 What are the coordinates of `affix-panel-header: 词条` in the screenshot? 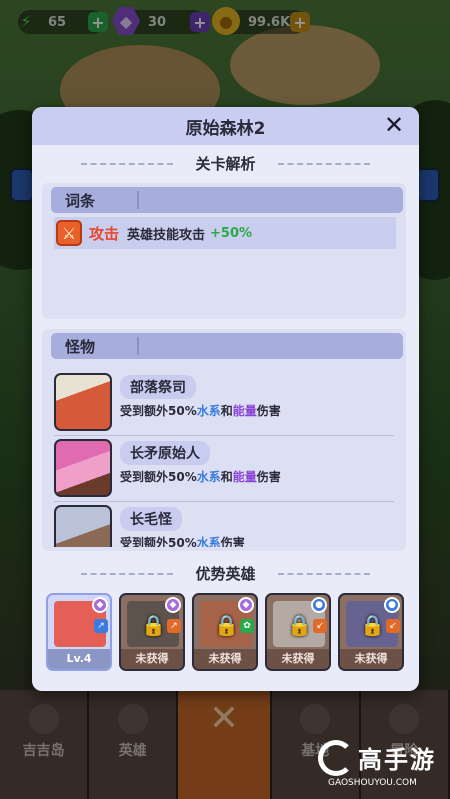 It's located at (227, 200).